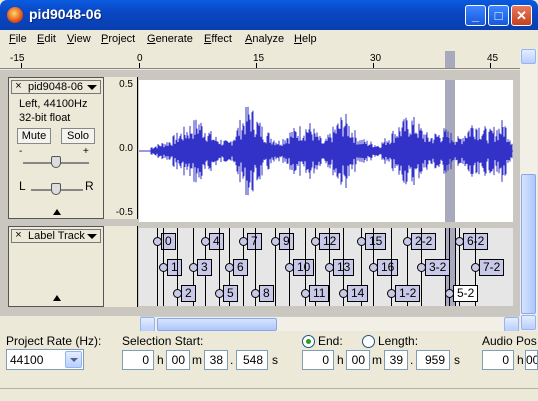 The width and height of the screenshot is (538, 401). I want to click on label-item: 5-2, so click(466, 293).